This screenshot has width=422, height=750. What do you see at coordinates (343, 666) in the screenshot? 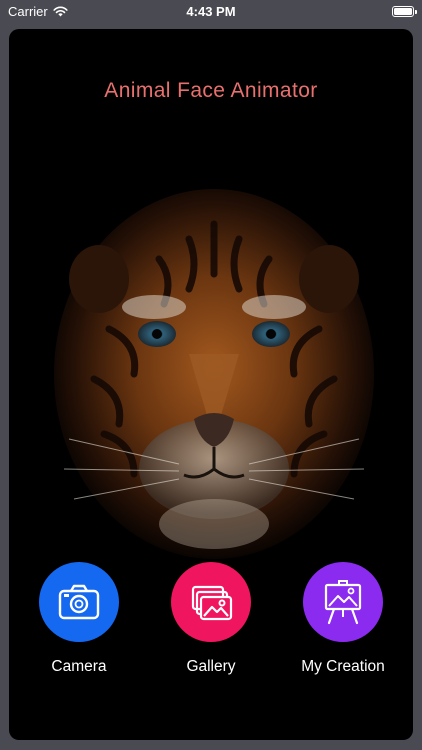
I see `my-creation-label: My Creation` at bounding box center [343, 666].